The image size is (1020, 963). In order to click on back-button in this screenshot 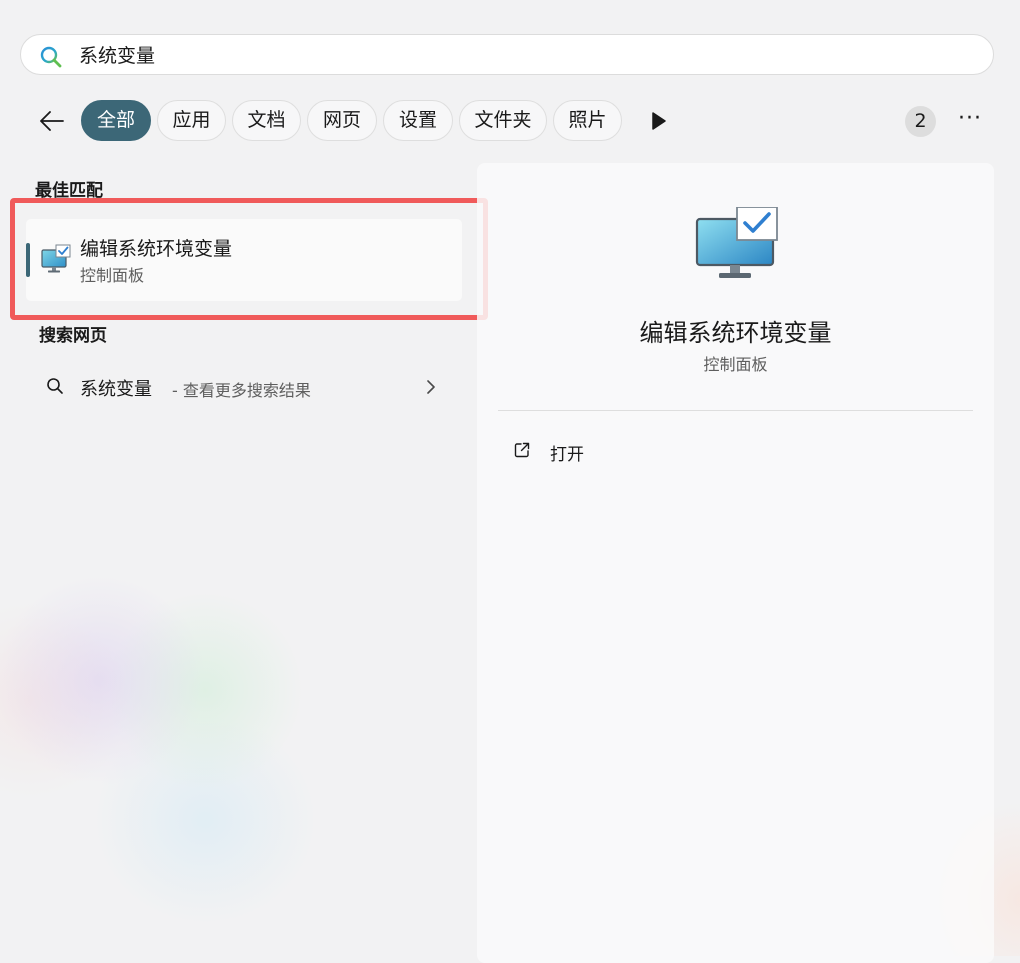, I will do `click(52, 121)`.